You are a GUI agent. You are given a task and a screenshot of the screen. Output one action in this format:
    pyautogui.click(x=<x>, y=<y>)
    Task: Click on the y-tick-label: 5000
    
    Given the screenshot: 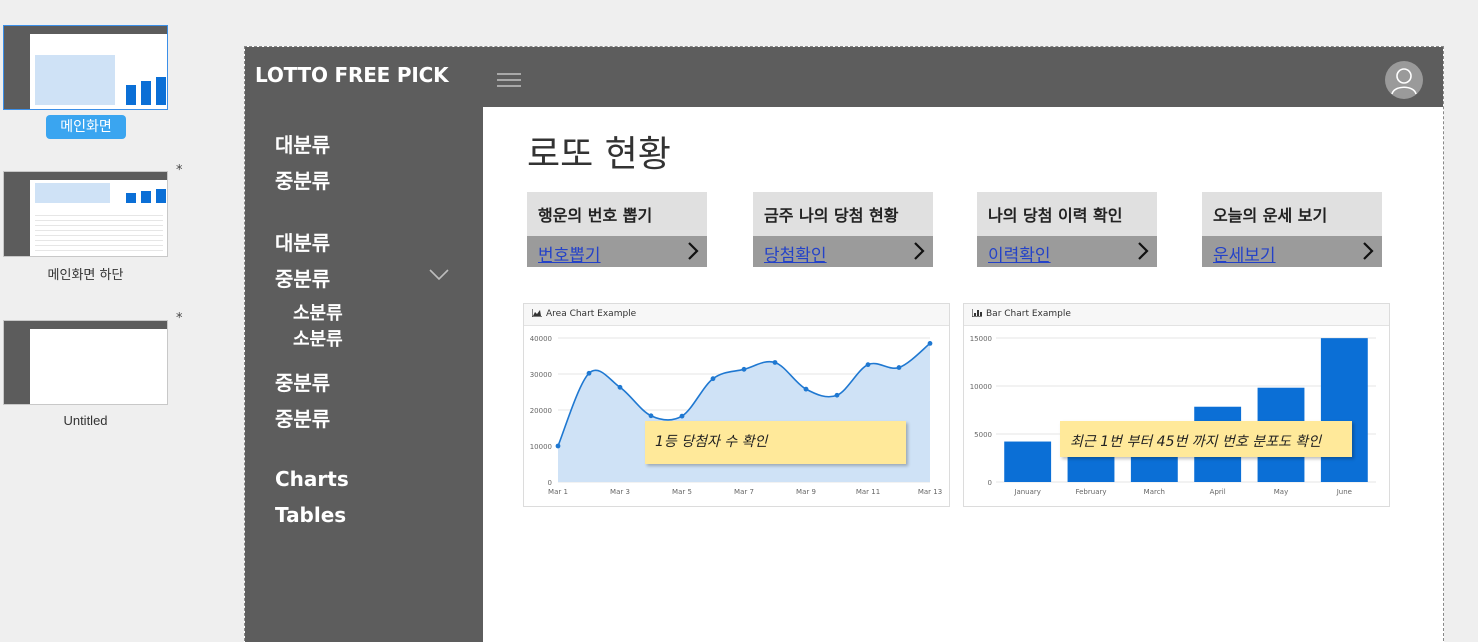 What is the action you would take?
    pyautogui.click(x=983, y=435)
    